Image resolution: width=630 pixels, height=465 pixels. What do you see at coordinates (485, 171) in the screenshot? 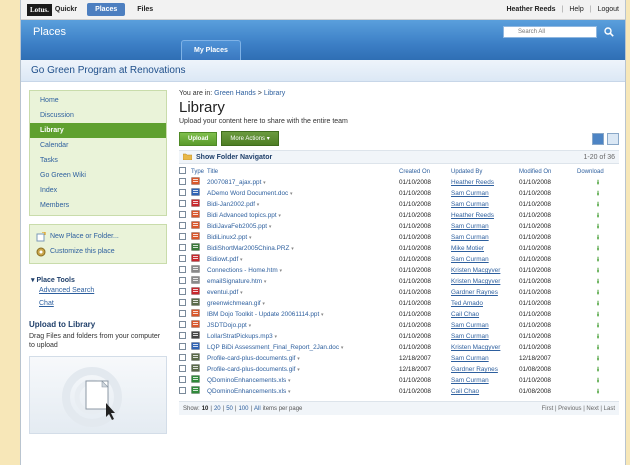
I see `col-updated-by: Updated By` at bounding box center [485, 171].